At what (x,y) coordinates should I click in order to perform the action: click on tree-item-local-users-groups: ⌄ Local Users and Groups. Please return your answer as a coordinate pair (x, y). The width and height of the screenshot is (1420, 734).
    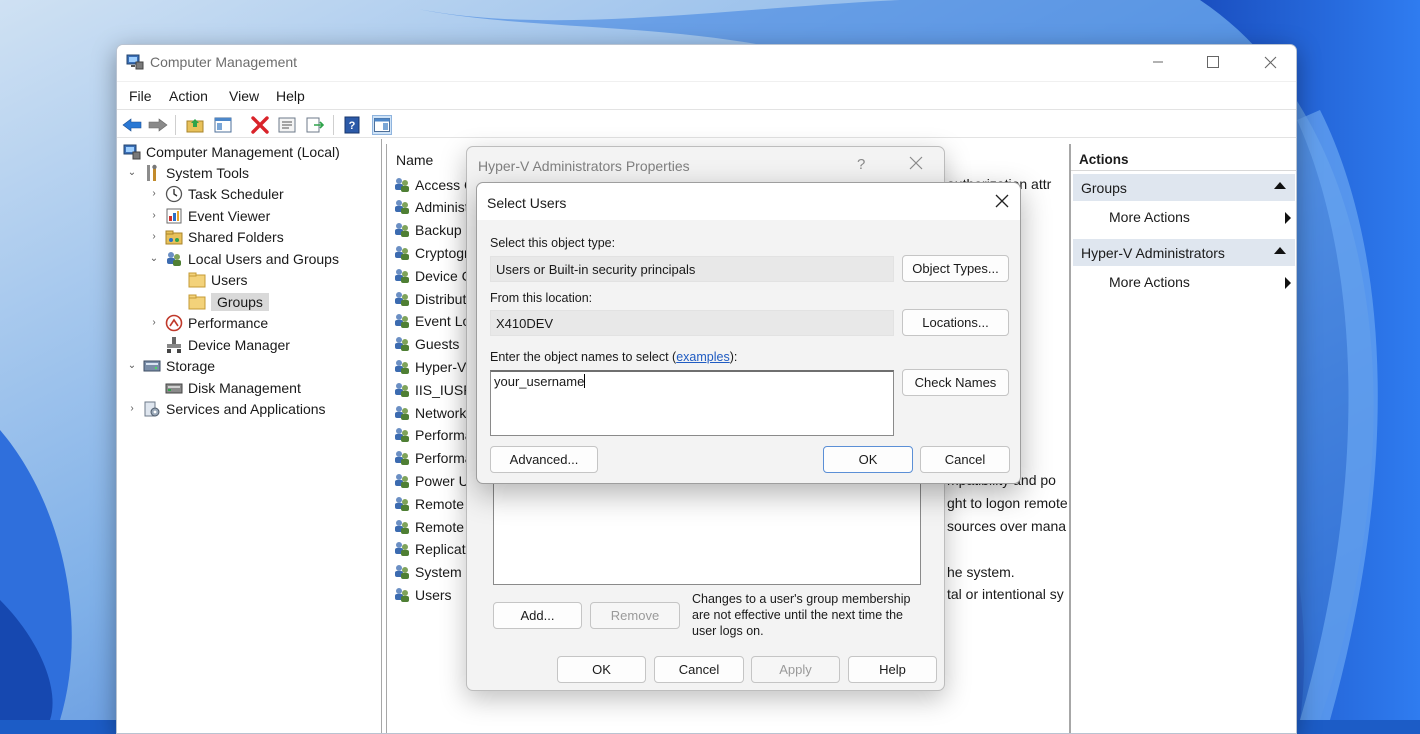
    Looking at the image, I should click on (243, 258).